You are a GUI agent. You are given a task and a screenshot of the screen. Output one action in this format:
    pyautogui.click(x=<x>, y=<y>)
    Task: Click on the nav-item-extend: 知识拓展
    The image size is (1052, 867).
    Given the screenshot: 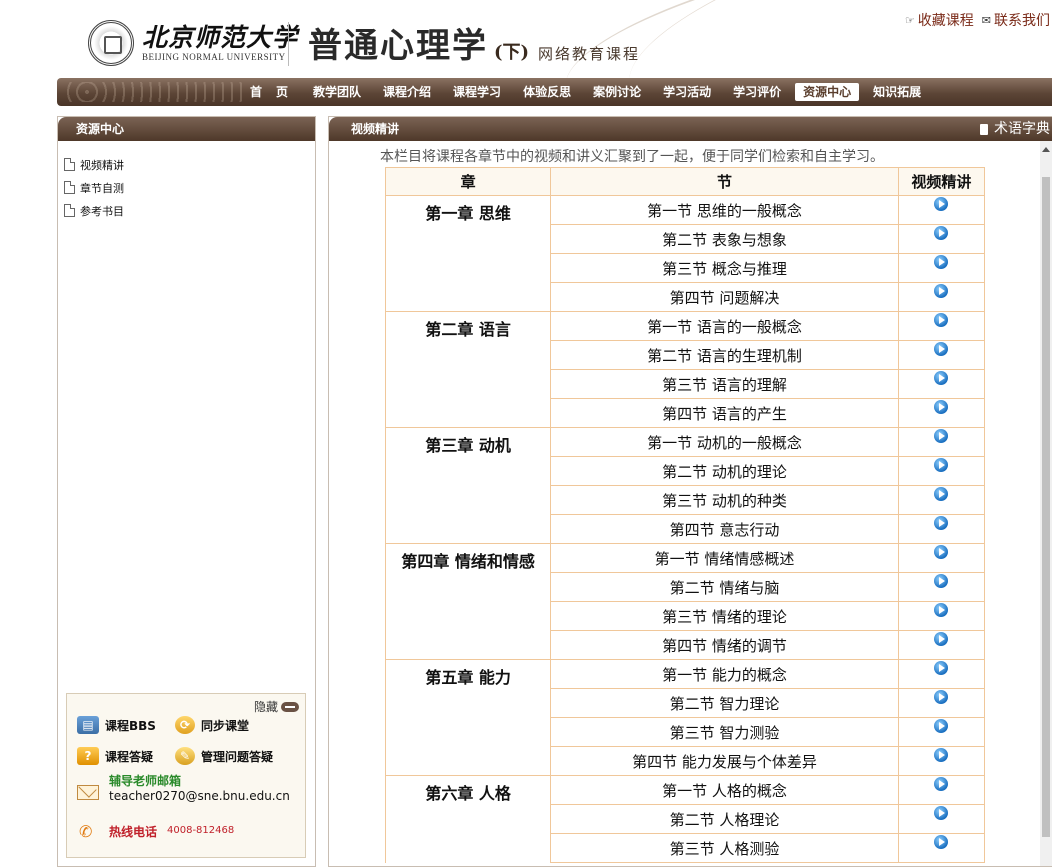 What is the action you would take?
    pyautogui.click(x=897, y=92)
    